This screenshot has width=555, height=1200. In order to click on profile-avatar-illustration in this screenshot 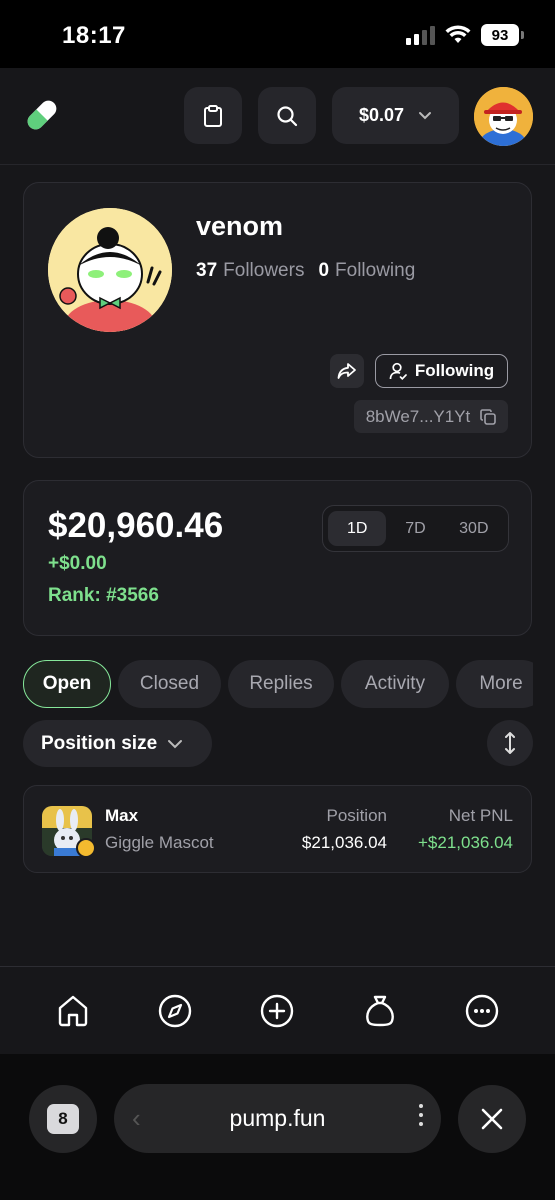, I will do `click(110, 270)`.